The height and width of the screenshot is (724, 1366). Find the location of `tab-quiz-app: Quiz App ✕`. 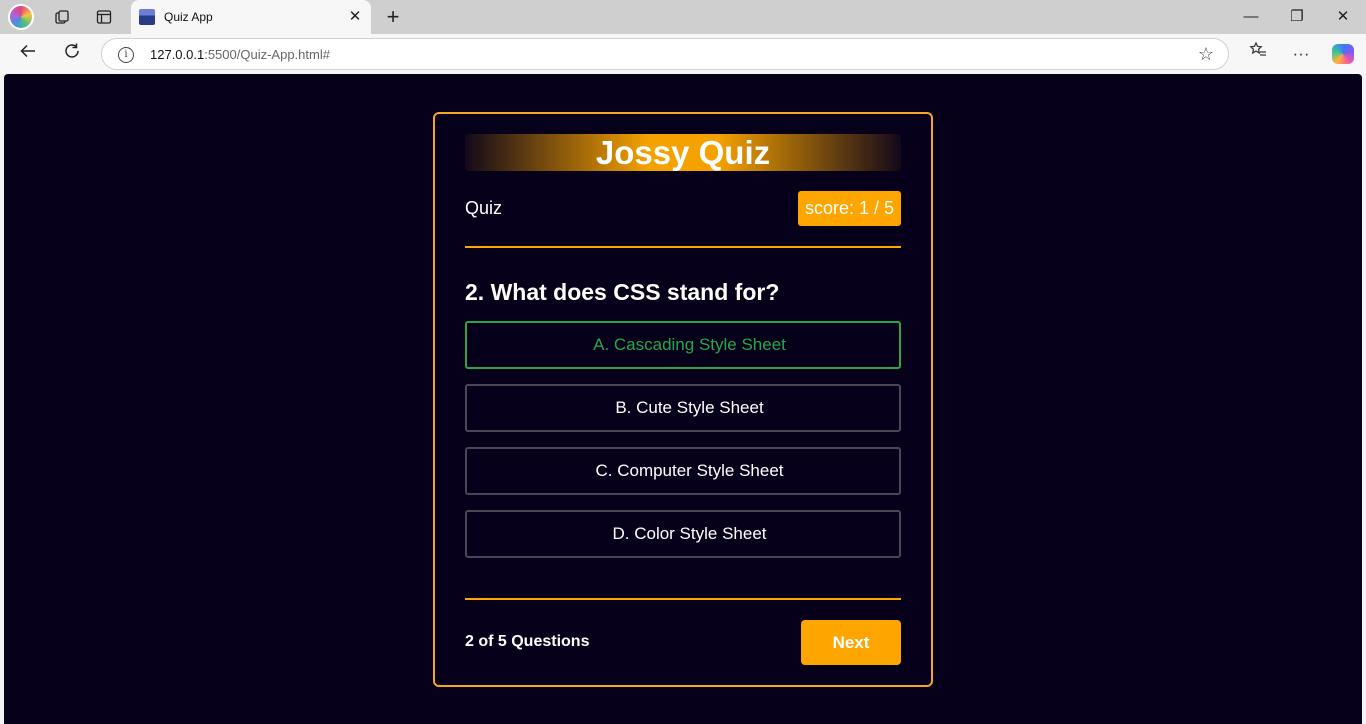

tab-quiz-app: Quiz App ✕ is located at coordinates (251, 17).